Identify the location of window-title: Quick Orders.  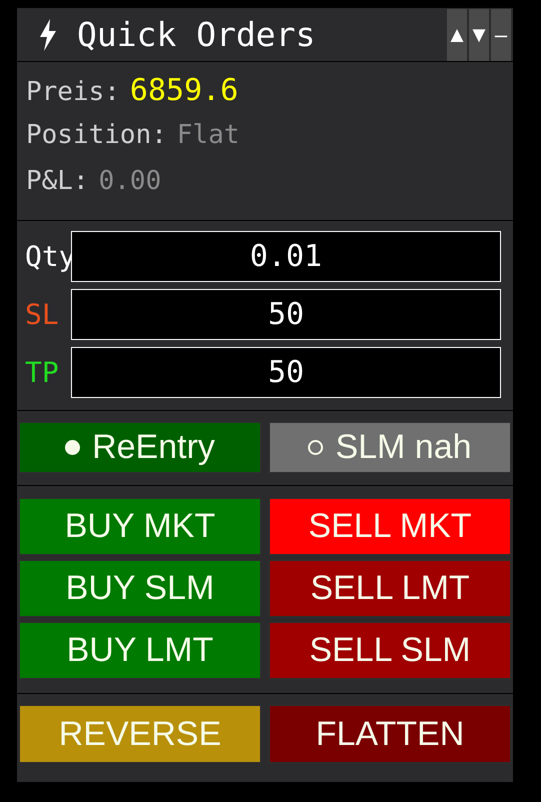
(196, 34).